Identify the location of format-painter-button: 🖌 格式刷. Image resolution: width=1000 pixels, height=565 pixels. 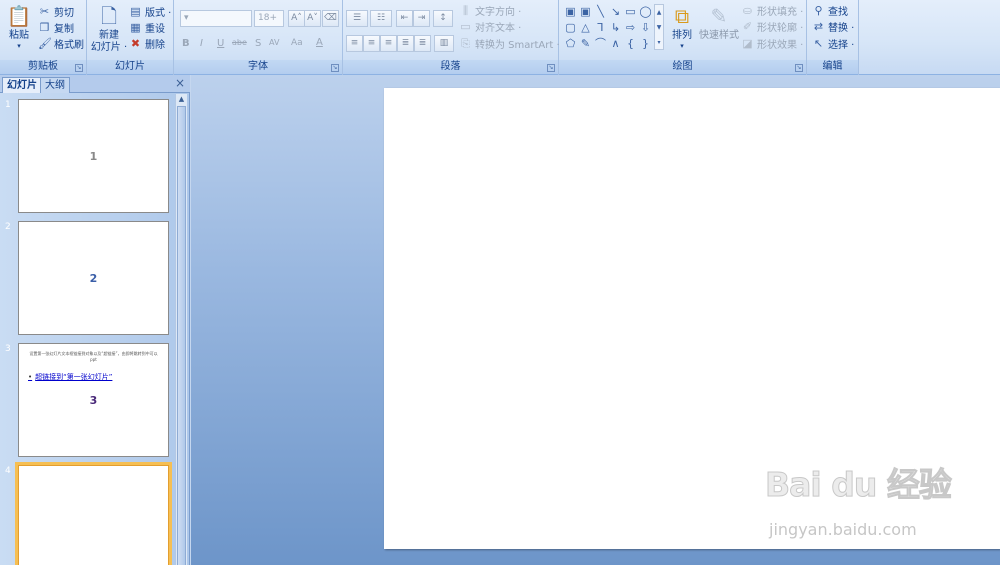
(61, 43).